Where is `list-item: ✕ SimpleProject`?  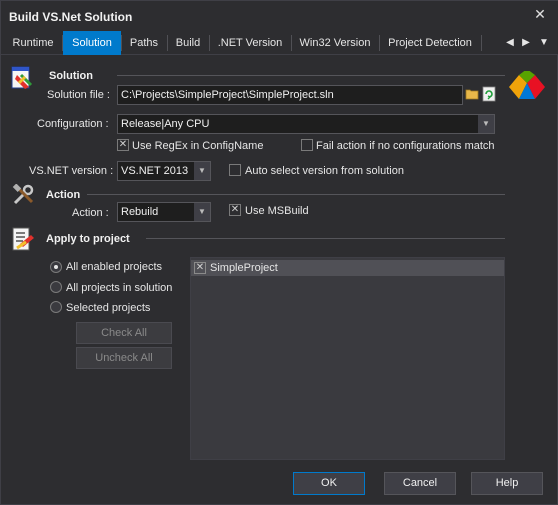
list-item: ✕ SimpleProject is located at coordinates (347, 268).